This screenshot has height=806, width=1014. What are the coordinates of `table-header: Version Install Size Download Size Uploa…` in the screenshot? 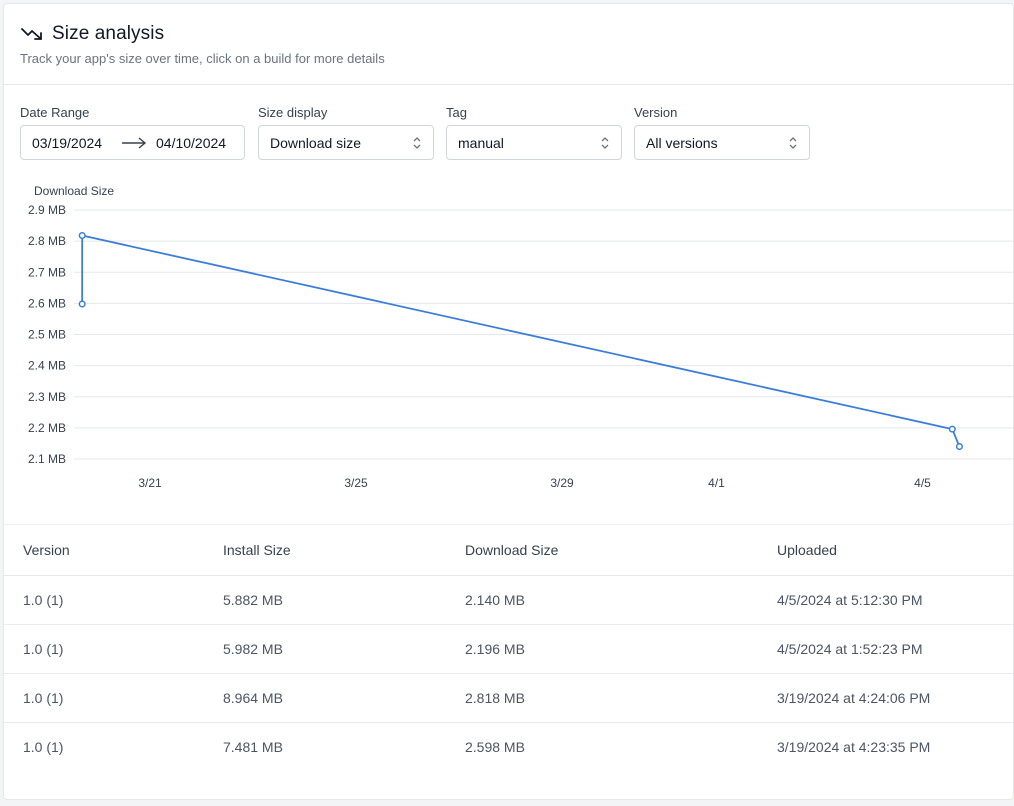 It's located at (508, 550).